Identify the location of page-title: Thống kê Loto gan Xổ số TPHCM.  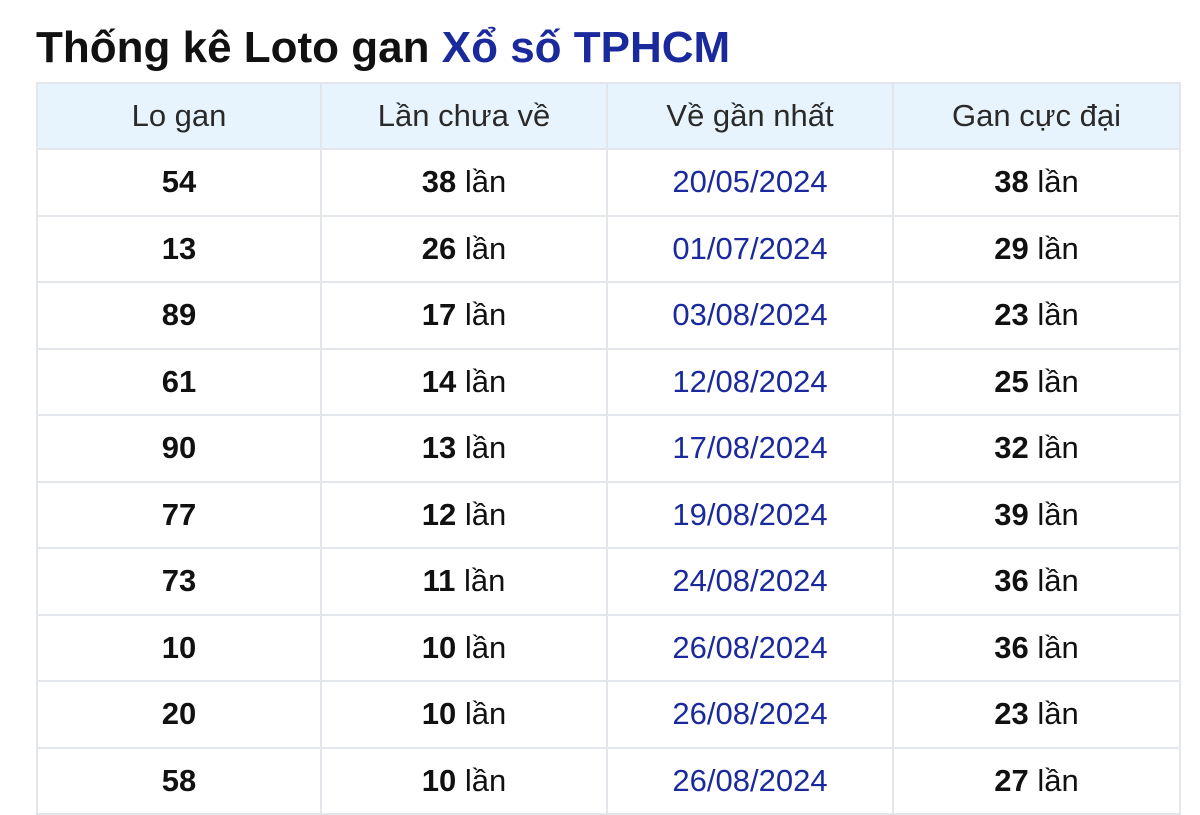
(383, 48).